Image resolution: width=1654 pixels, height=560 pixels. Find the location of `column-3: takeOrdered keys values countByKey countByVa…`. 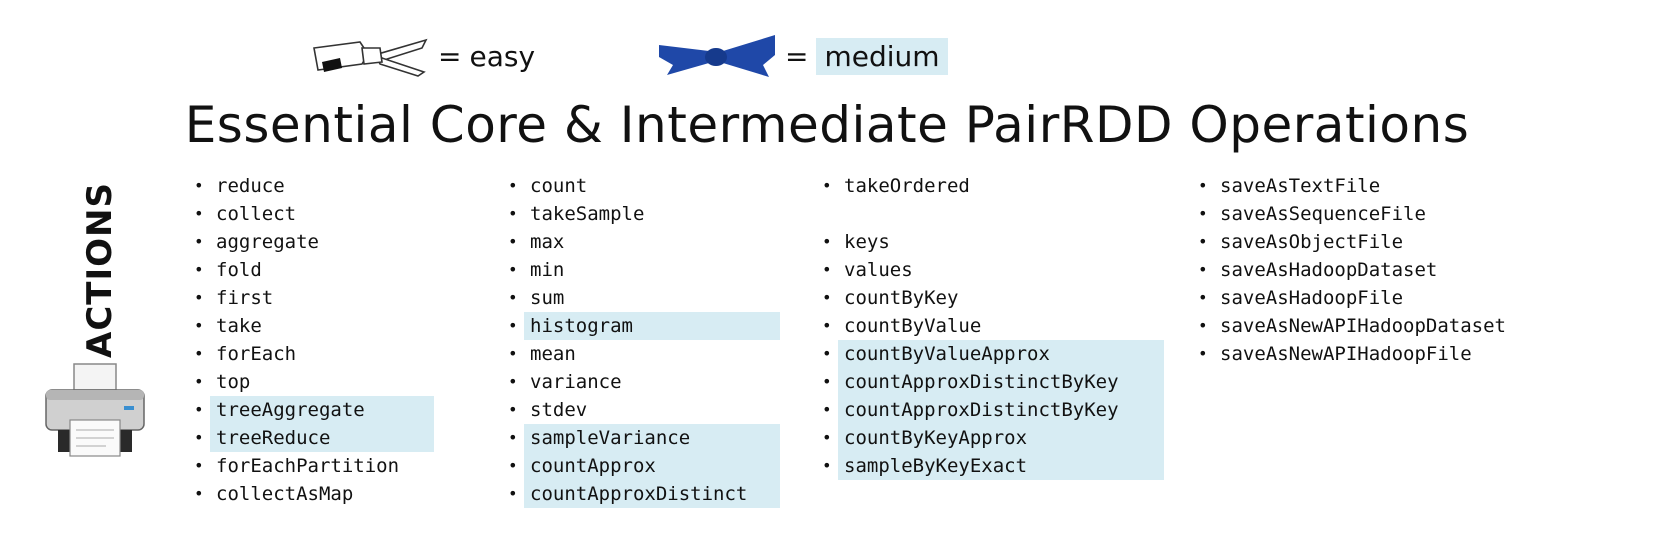

column-3: takeOrdered keys values countByKey countByVa… is located at coordinates (989, 326).